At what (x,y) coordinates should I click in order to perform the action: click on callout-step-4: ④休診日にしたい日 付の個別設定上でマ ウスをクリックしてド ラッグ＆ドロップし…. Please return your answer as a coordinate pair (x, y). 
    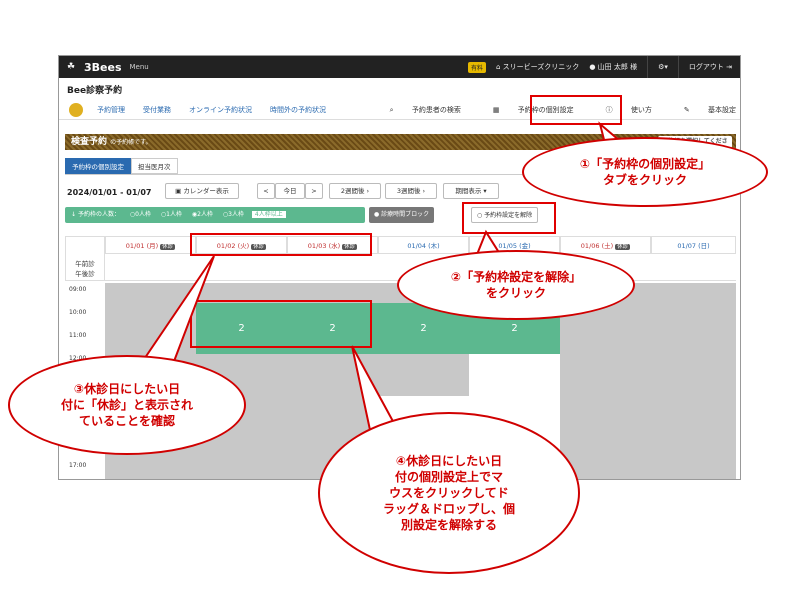
    Looking at the image, I should click on (449, 493).